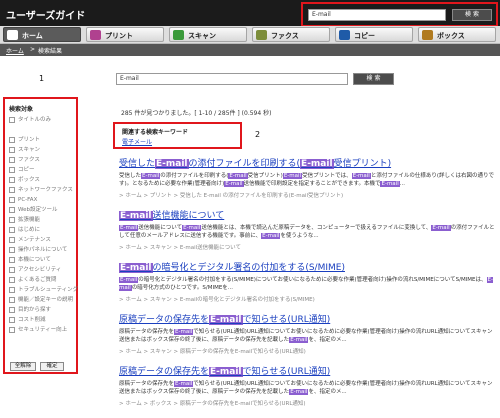 The image size is (500, 418). I want to click on header-search-input: E-mail, so click(377, 15).